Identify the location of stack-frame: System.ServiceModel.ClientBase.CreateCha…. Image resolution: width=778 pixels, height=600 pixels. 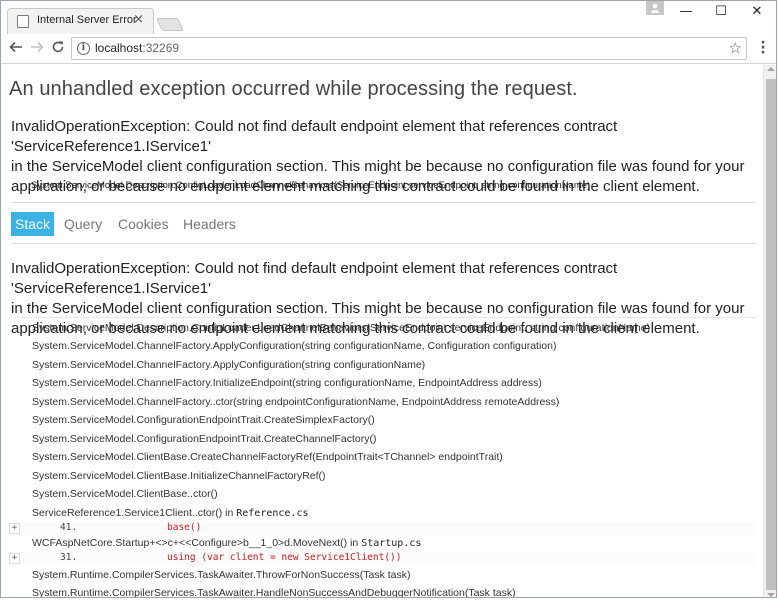
(267, 457).